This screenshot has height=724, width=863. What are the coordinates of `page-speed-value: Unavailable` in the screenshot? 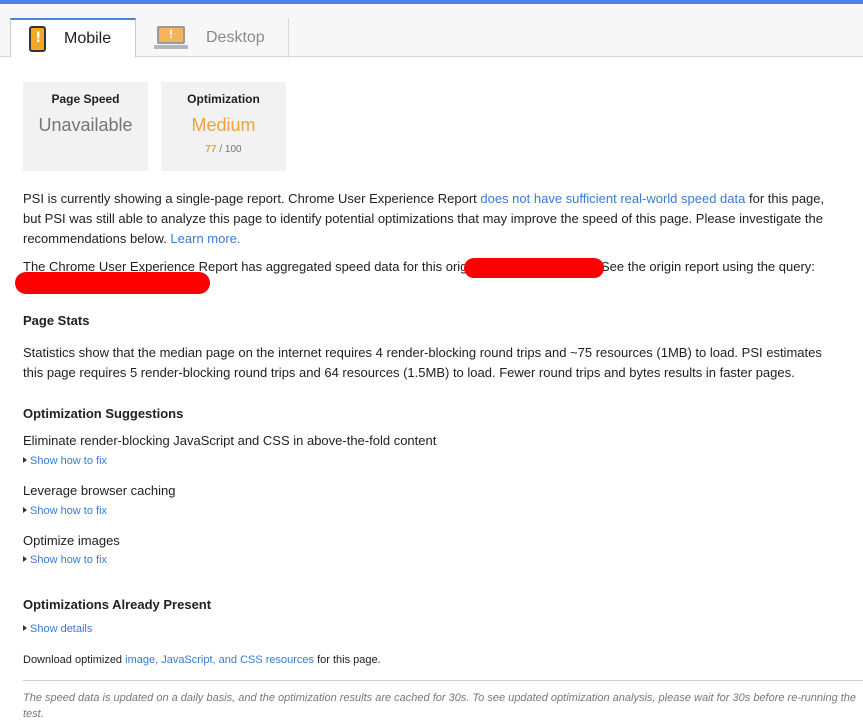 It's located at (85, 125).